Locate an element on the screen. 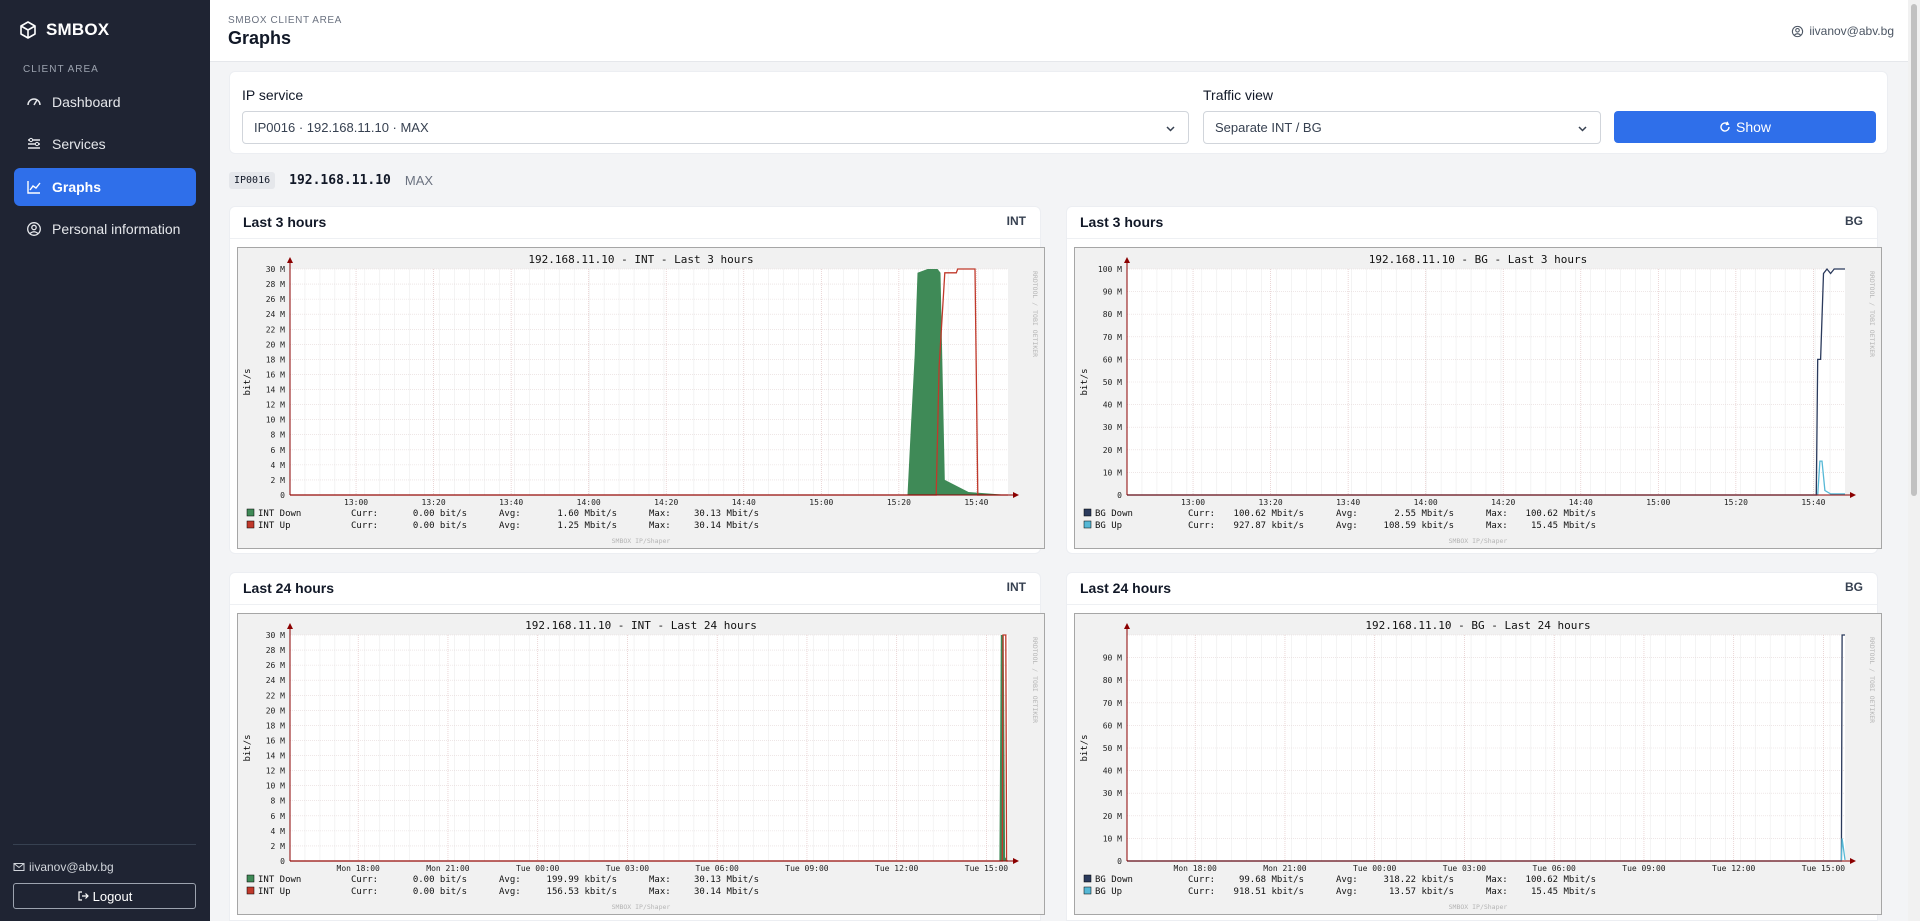  card-header: Last 3 hours INT is located at coordinates (635, 223).